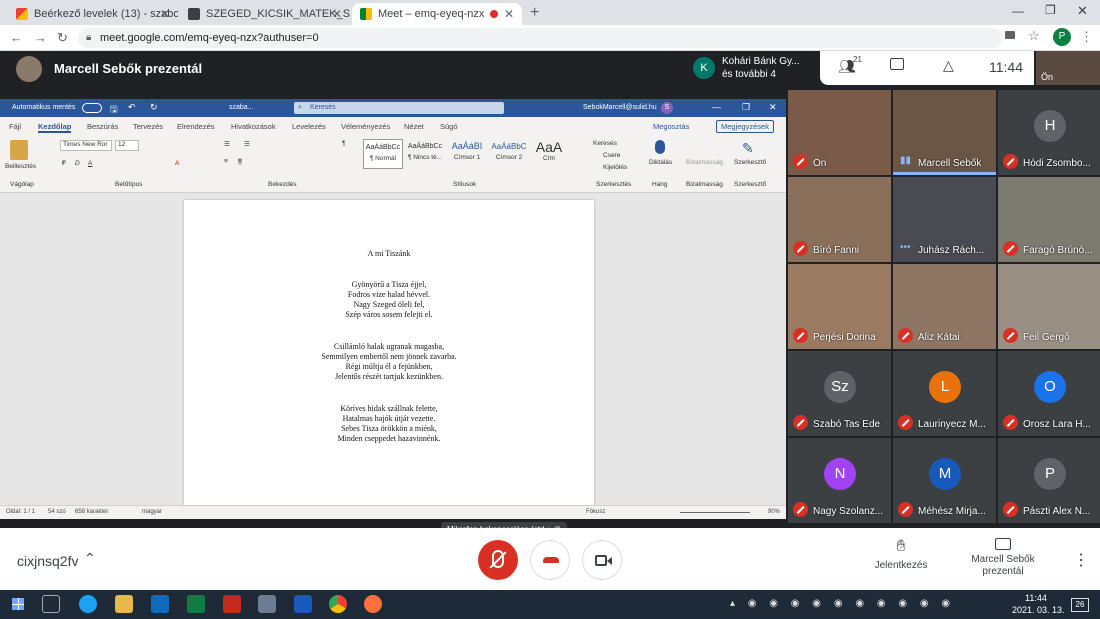 The width and height of the screenshot is (1100, 619). What do you see at coordinates (62, 38) in the screenshot?
I see `reload-button: ↻` at bounding box center [62, 38].